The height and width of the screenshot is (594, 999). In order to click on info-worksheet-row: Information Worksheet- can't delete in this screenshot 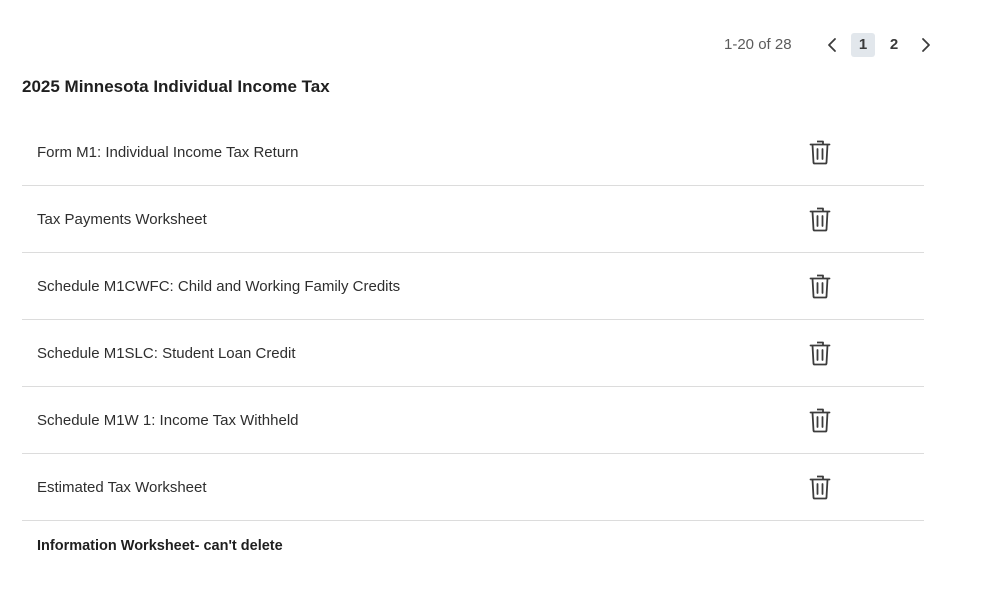, I will do `click(473, 546)`.